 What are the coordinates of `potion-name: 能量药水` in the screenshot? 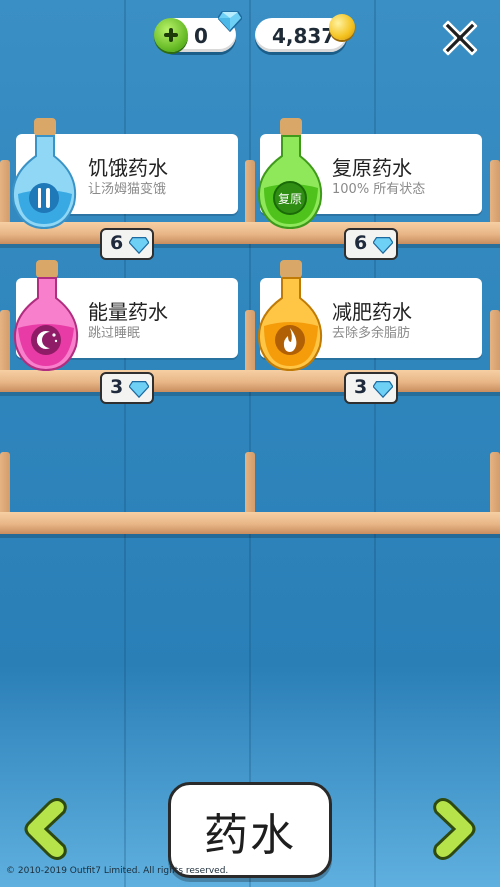 It's located at (128, 312).